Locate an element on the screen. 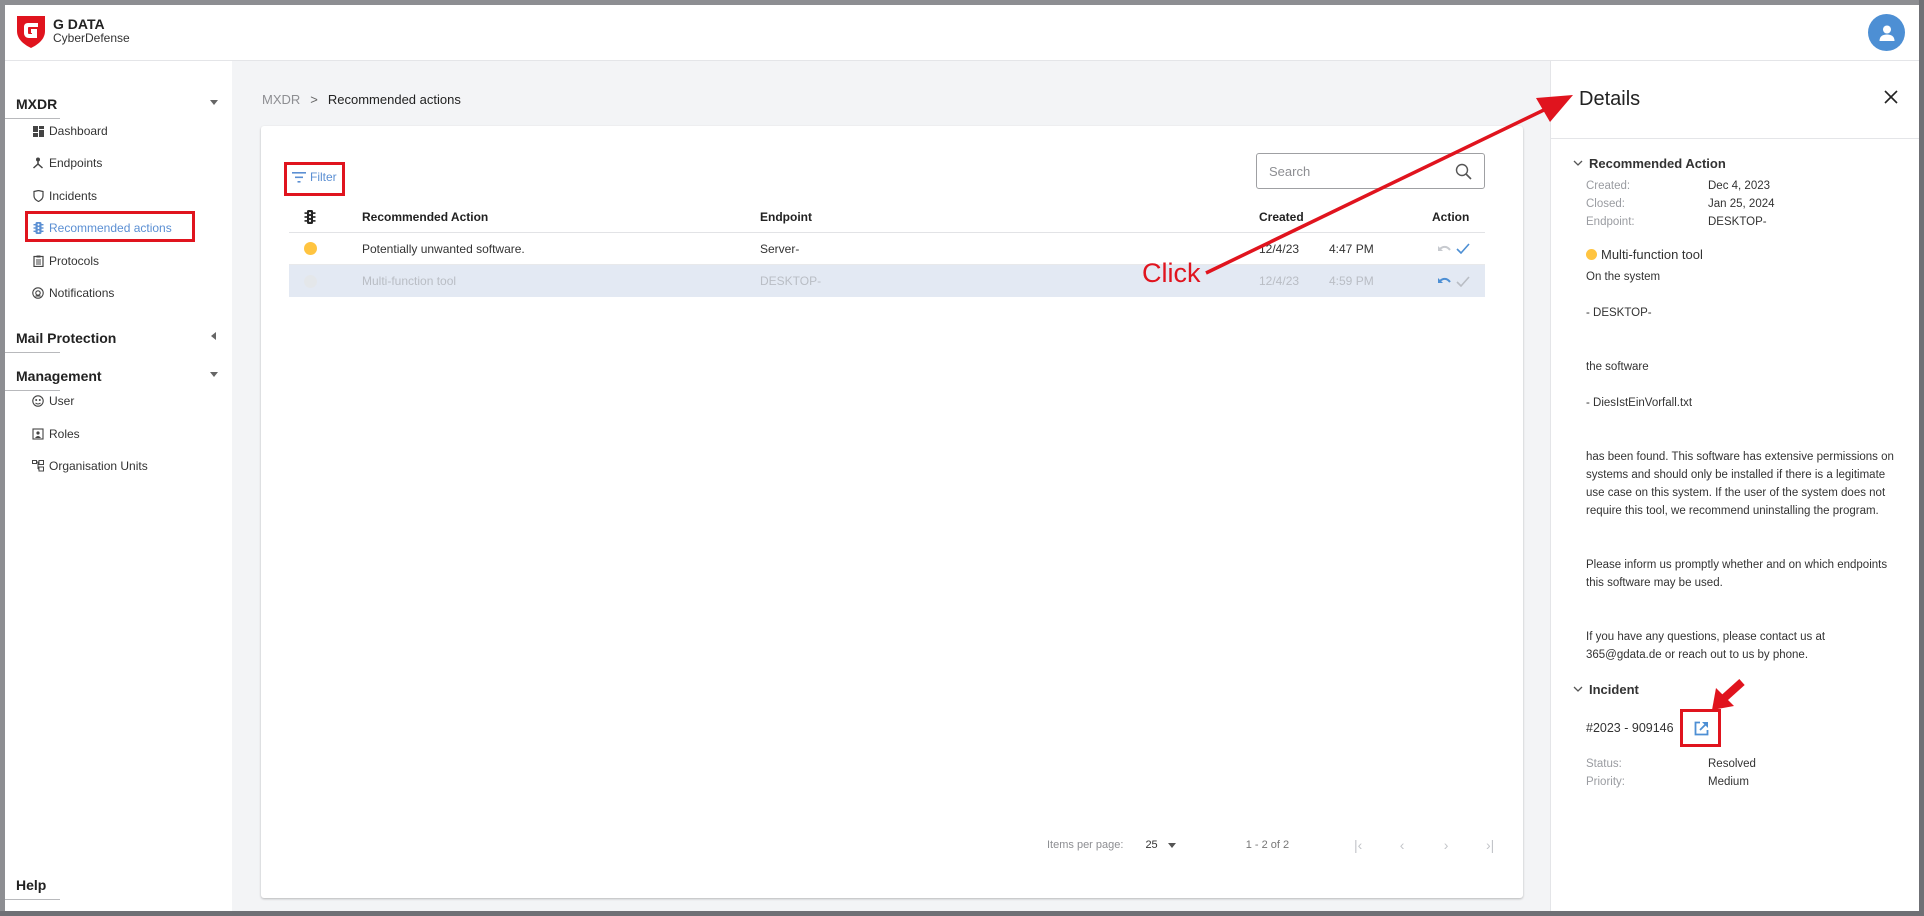  paginator: Items per page: 25 1 - 2 of 2 |‹ ‹ › ›| is located at coordinates (1272, 845).